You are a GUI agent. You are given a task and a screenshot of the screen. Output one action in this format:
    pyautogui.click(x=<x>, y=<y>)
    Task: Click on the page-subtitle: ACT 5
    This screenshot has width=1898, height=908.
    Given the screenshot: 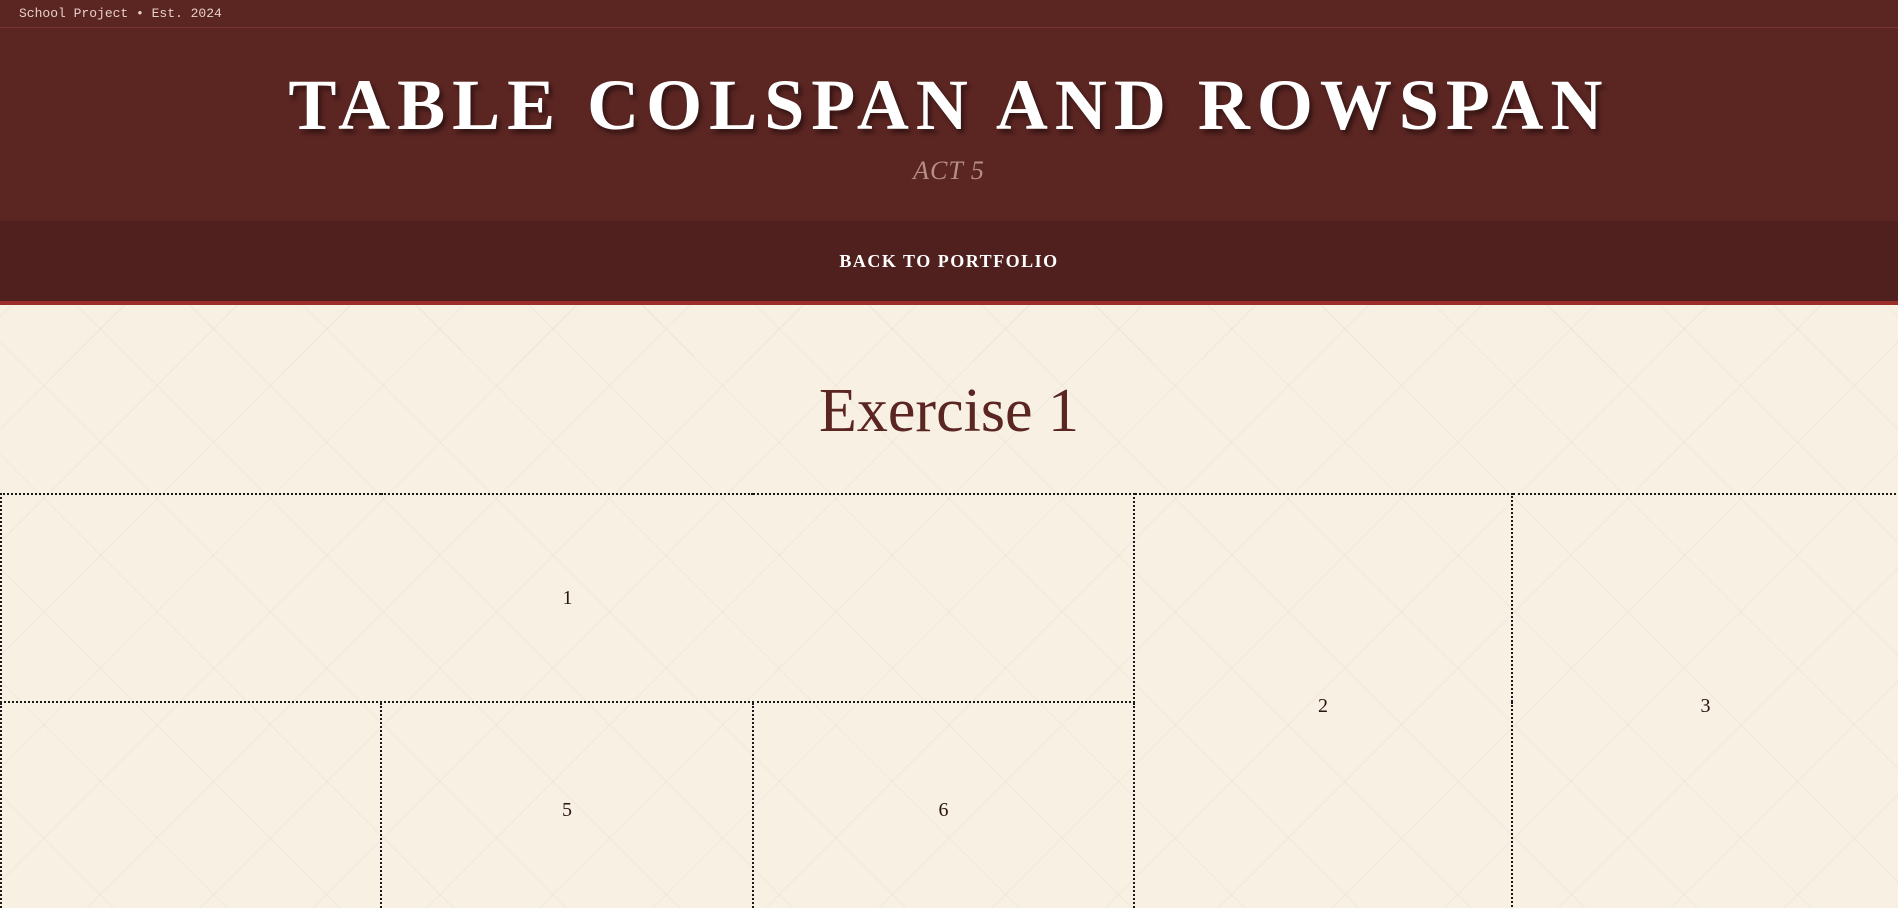 What is the action you would take?
    pyautogui.click(x=949, y=171)
    